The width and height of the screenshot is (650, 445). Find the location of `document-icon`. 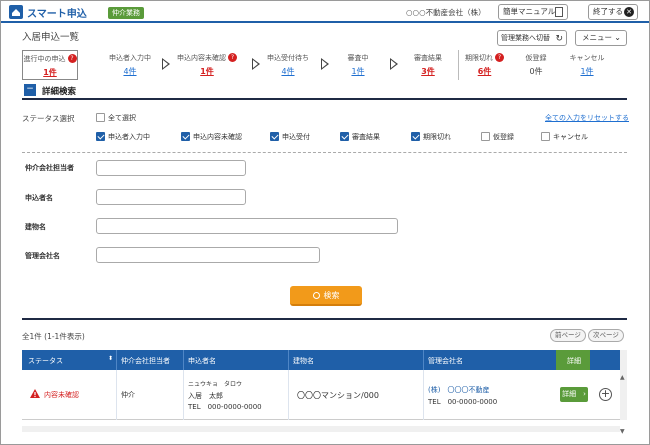

document-icon is located at coordinates (559, 12).